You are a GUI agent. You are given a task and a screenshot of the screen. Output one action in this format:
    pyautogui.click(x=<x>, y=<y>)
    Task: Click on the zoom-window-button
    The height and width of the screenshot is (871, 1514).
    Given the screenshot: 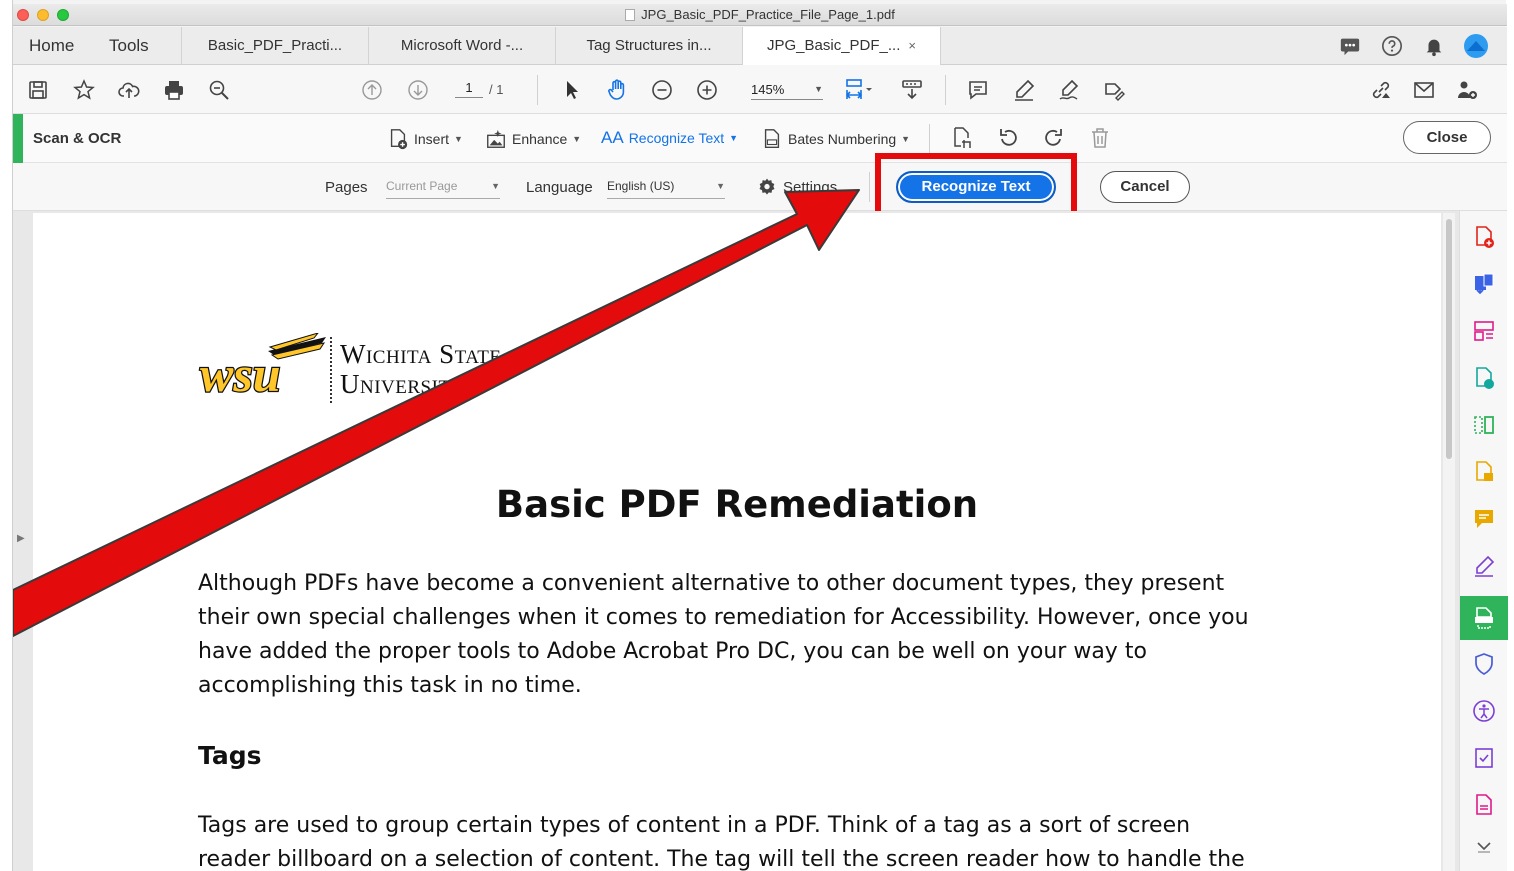 What is the action you would take?
    pyautogui.click(x=63, y=15)
    